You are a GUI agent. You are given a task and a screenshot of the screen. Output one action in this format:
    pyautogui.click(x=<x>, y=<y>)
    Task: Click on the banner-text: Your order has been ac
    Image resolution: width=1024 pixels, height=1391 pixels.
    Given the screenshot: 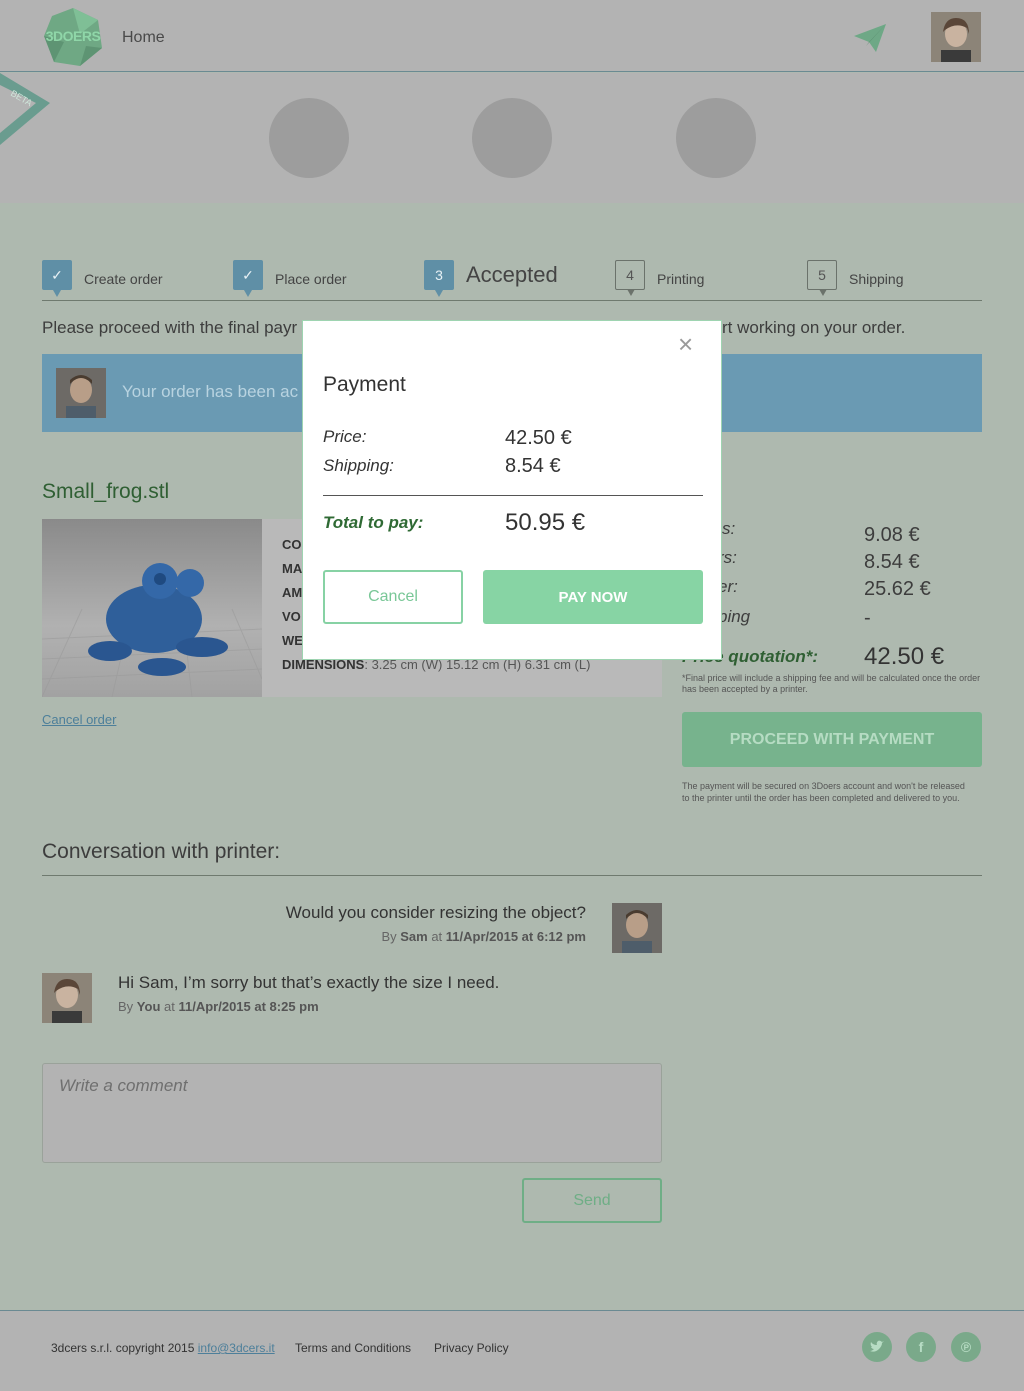 What is the action you would take?
    pyautogui.click(x=210, y=391)
    